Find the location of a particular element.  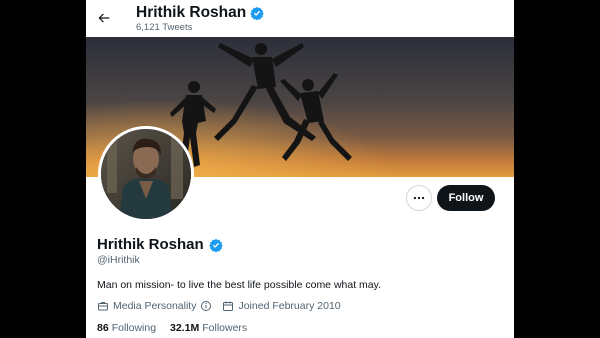

back-button is located at coordinates (104, 18).